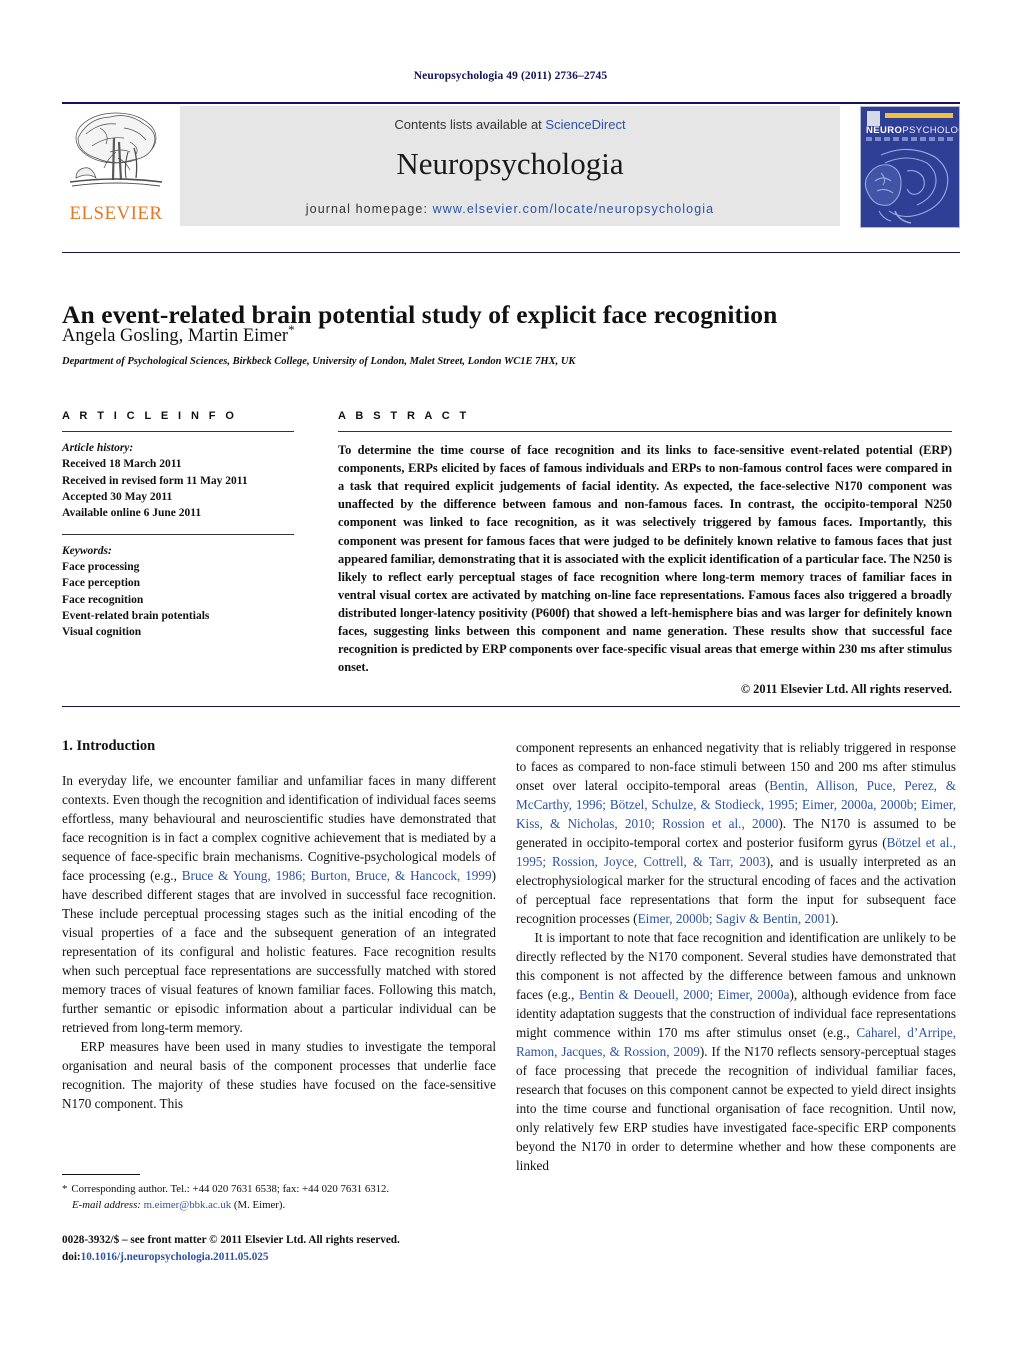 This screenshot has width=1021, height=1351. Describe the element at coordinates (102, 632) in the screenshot. I see `keyword-item: Visual cognition` at that location.